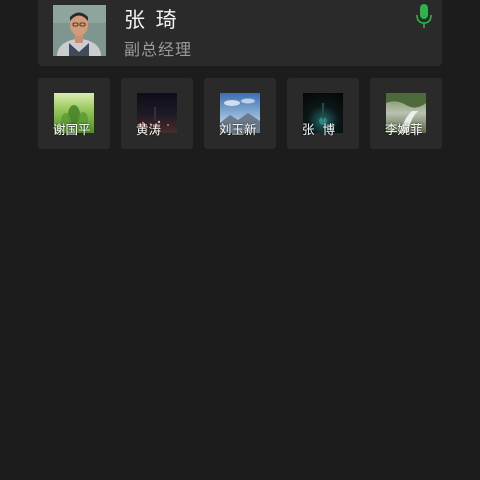 The image size is (480, 480). I want to click on participant-tiles: 谢国平 黄涛 刘玉新 张 博 李婉菲, so click(240, 113).